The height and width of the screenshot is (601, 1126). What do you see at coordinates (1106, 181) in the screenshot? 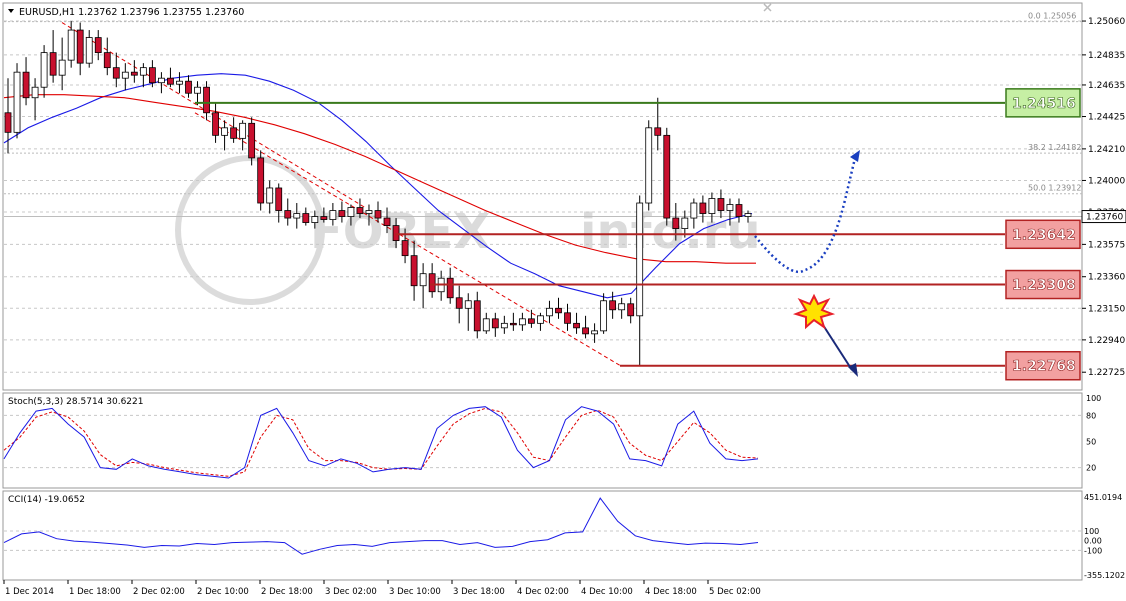
I see `price-tick-label: 1.24000` at bounding box center [1106, 181].